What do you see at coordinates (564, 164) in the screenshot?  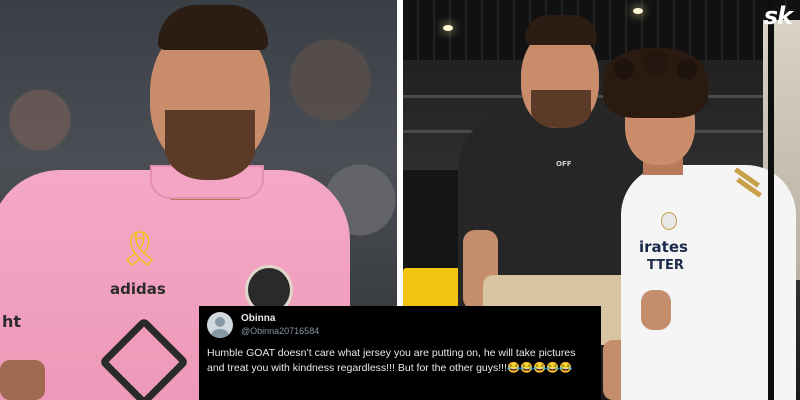 I see `tshirt-logo-text: OFF` at bounding box center [564, 164].